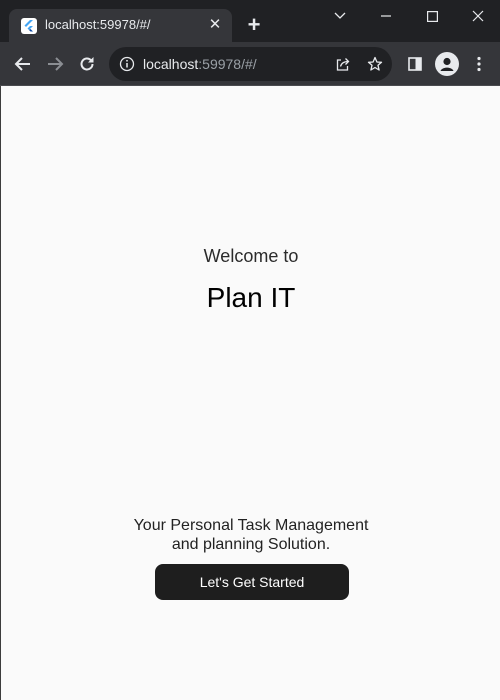 The height and width of the screenshot is (700, 500). I want to click on url-text: localhost:59978/#/, so click(200, 64).